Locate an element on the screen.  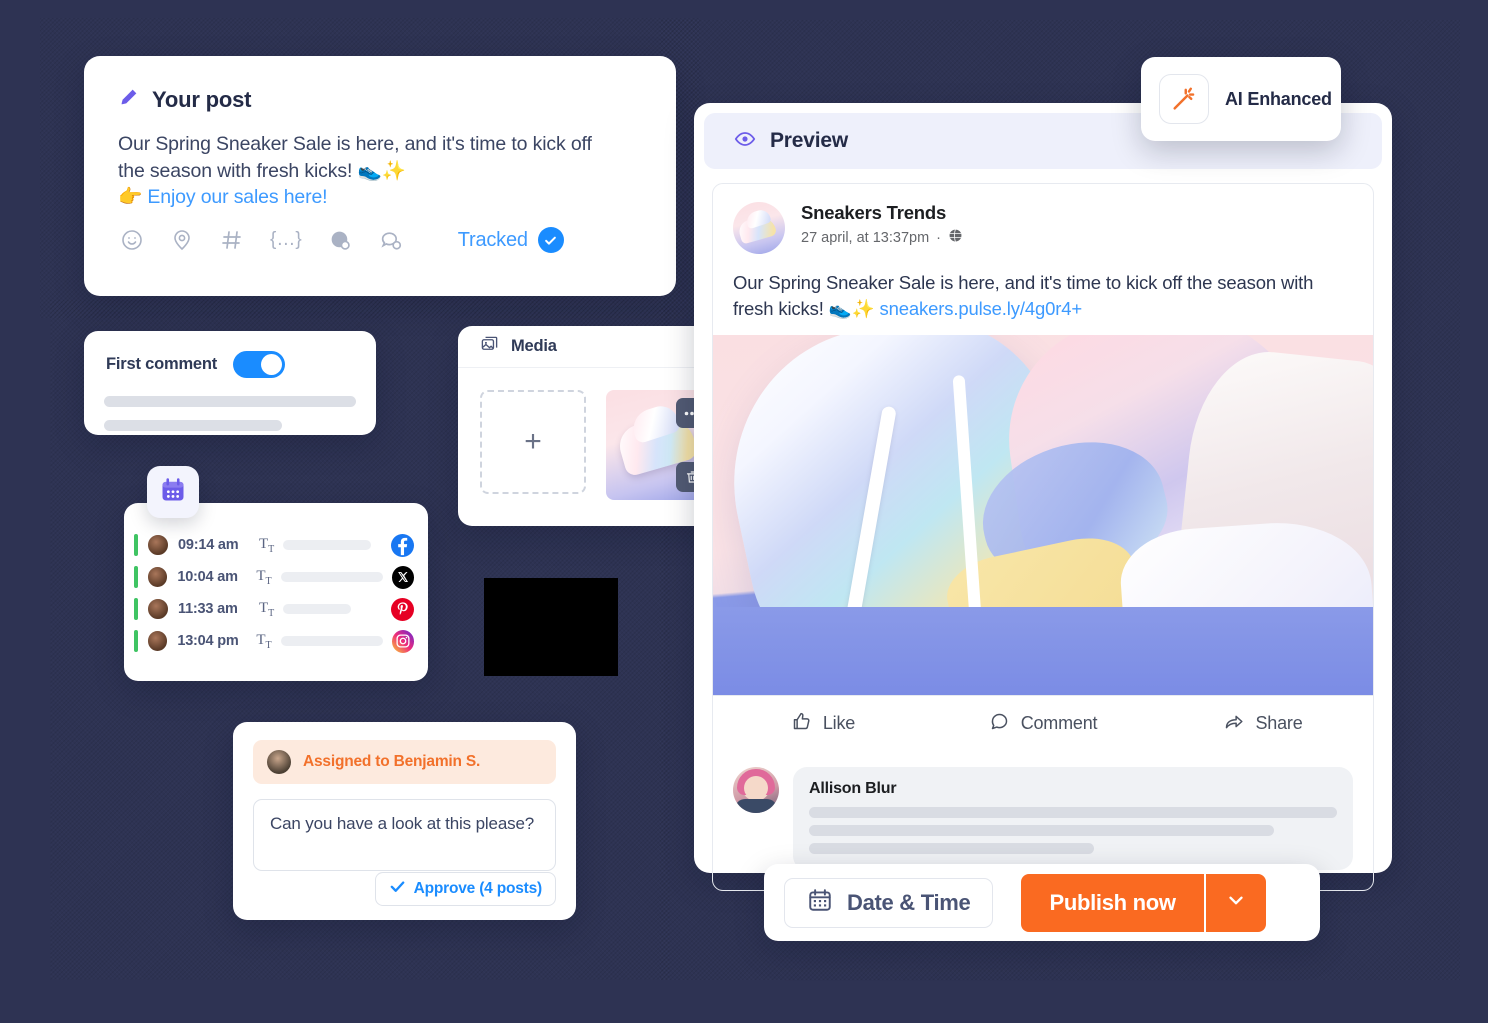
your-post-header: Your post is located at coordinates (380, 84).